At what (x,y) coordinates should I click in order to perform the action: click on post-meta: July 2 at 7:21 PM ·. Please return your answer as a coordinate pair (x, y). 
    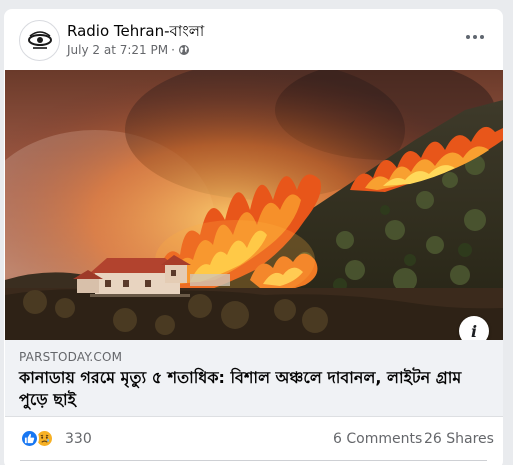
    Looking at the image, I should click on (128, 50).